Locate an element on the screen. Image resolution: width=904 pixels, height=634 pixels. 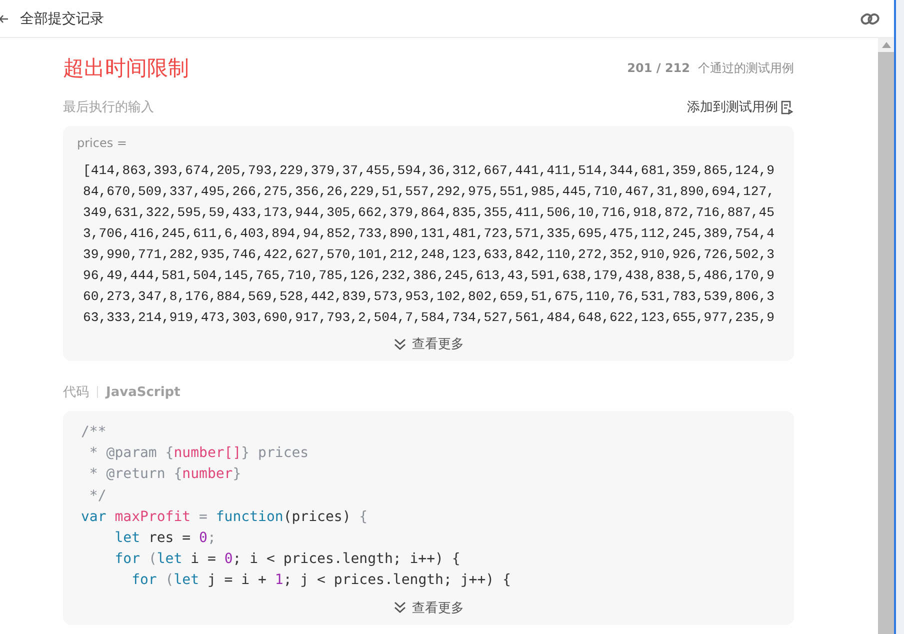
code-line: * @return {number} is located at coordinates (165, 474).